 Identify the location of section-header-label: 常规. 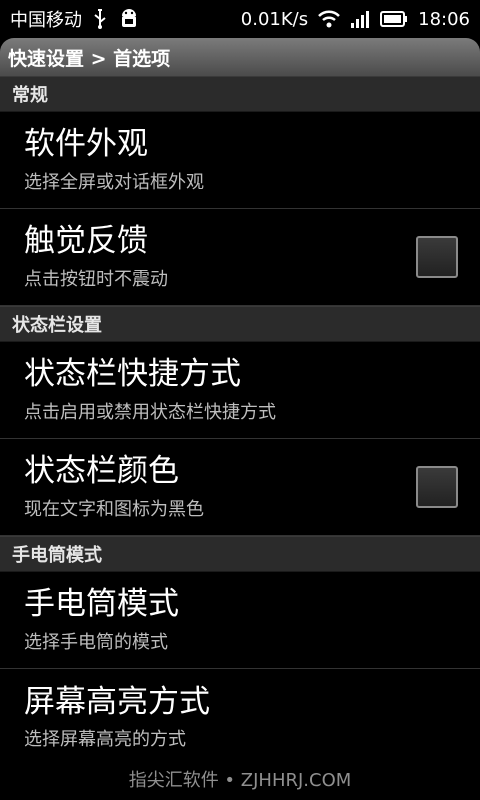
(30, 95).